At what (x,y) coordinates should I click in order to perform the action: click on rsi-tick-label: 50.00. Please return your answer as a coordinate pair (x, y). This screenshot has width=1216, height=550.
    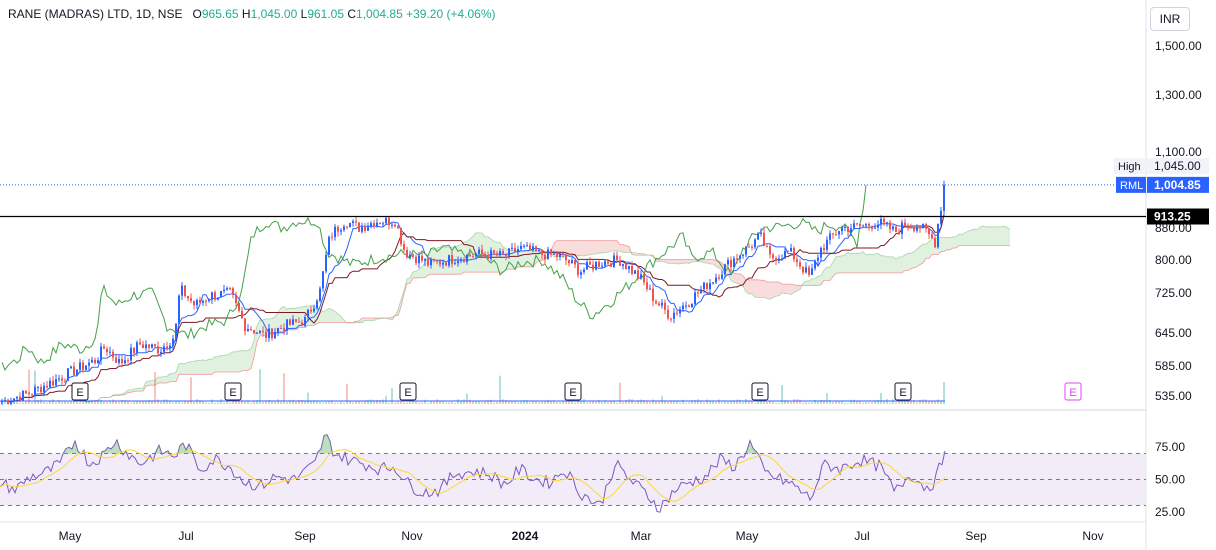
    Looking at the image, I should click on (1170, 480).